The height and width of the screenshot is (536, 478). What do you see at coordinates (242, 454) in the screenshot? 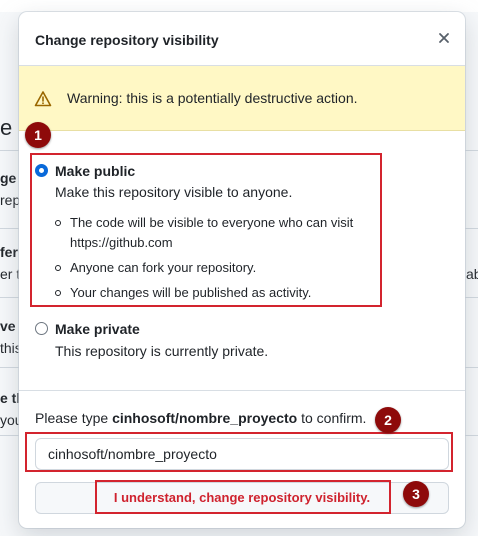
I see `confirm-repo-input: cinhosoft/nombre_proyecto` at bounding box center [242, 454].